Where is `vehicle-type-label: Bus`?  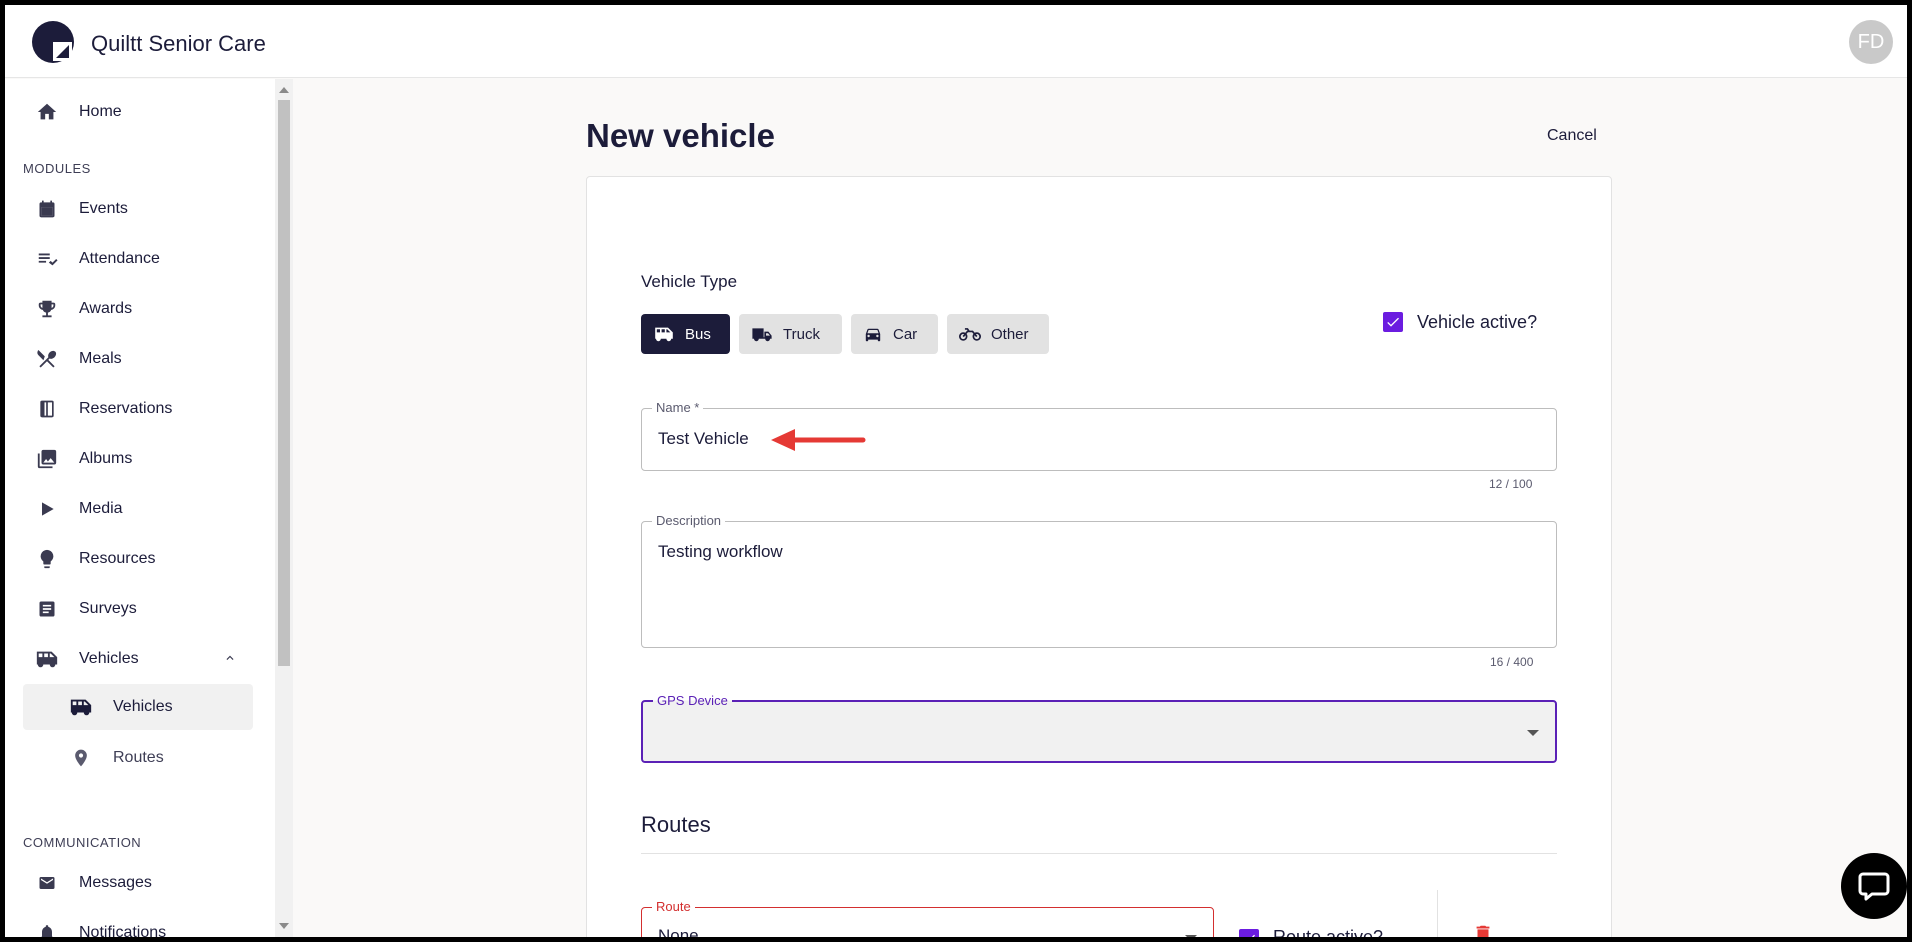 vehicle-type-label: Bus is located at coordinates (698, 334).